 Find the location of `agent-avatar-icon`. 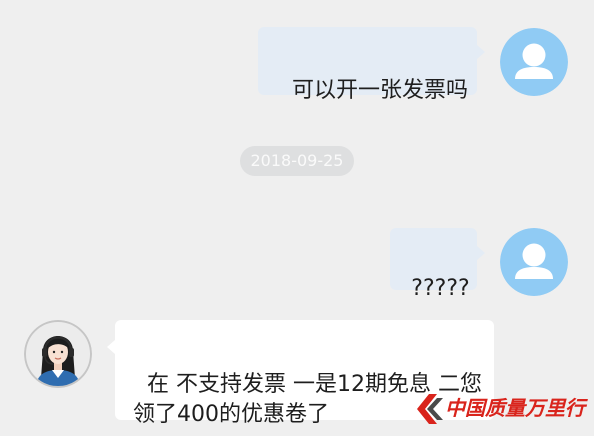

agent-avatar-icon is located at coordinates (58, 354).